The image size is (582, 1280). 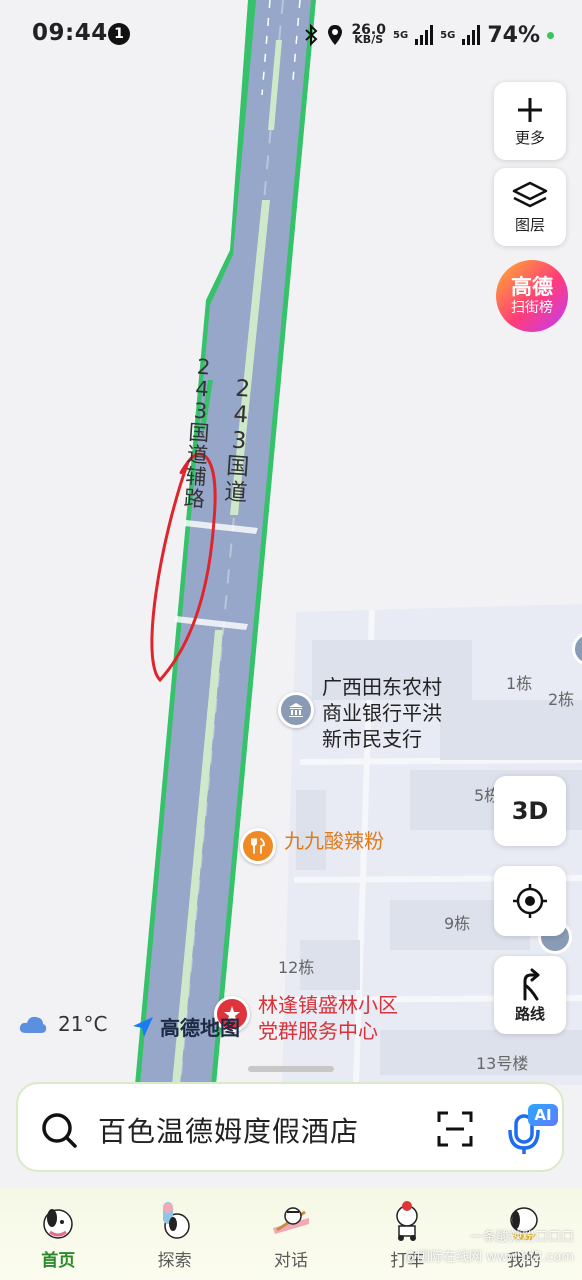 I want to click on status-right: 26.0 KB/S 5G 5G 74%, so click(x=428, y=35).